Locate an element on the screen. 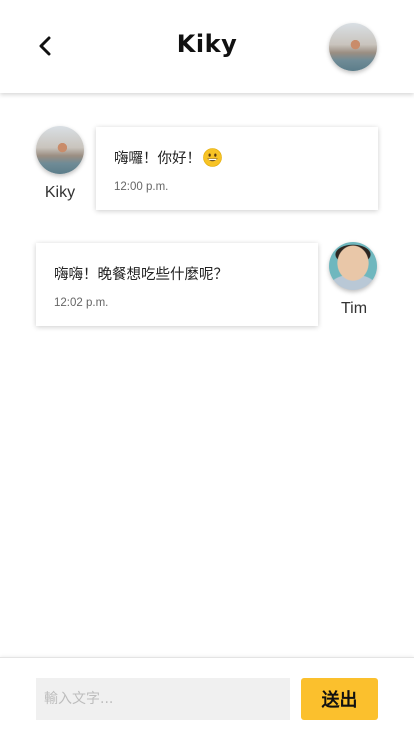 The width and height of the screenshot is (414, 736). message-text: 嗨囉！你好！ is located at coordinates (168, 157).